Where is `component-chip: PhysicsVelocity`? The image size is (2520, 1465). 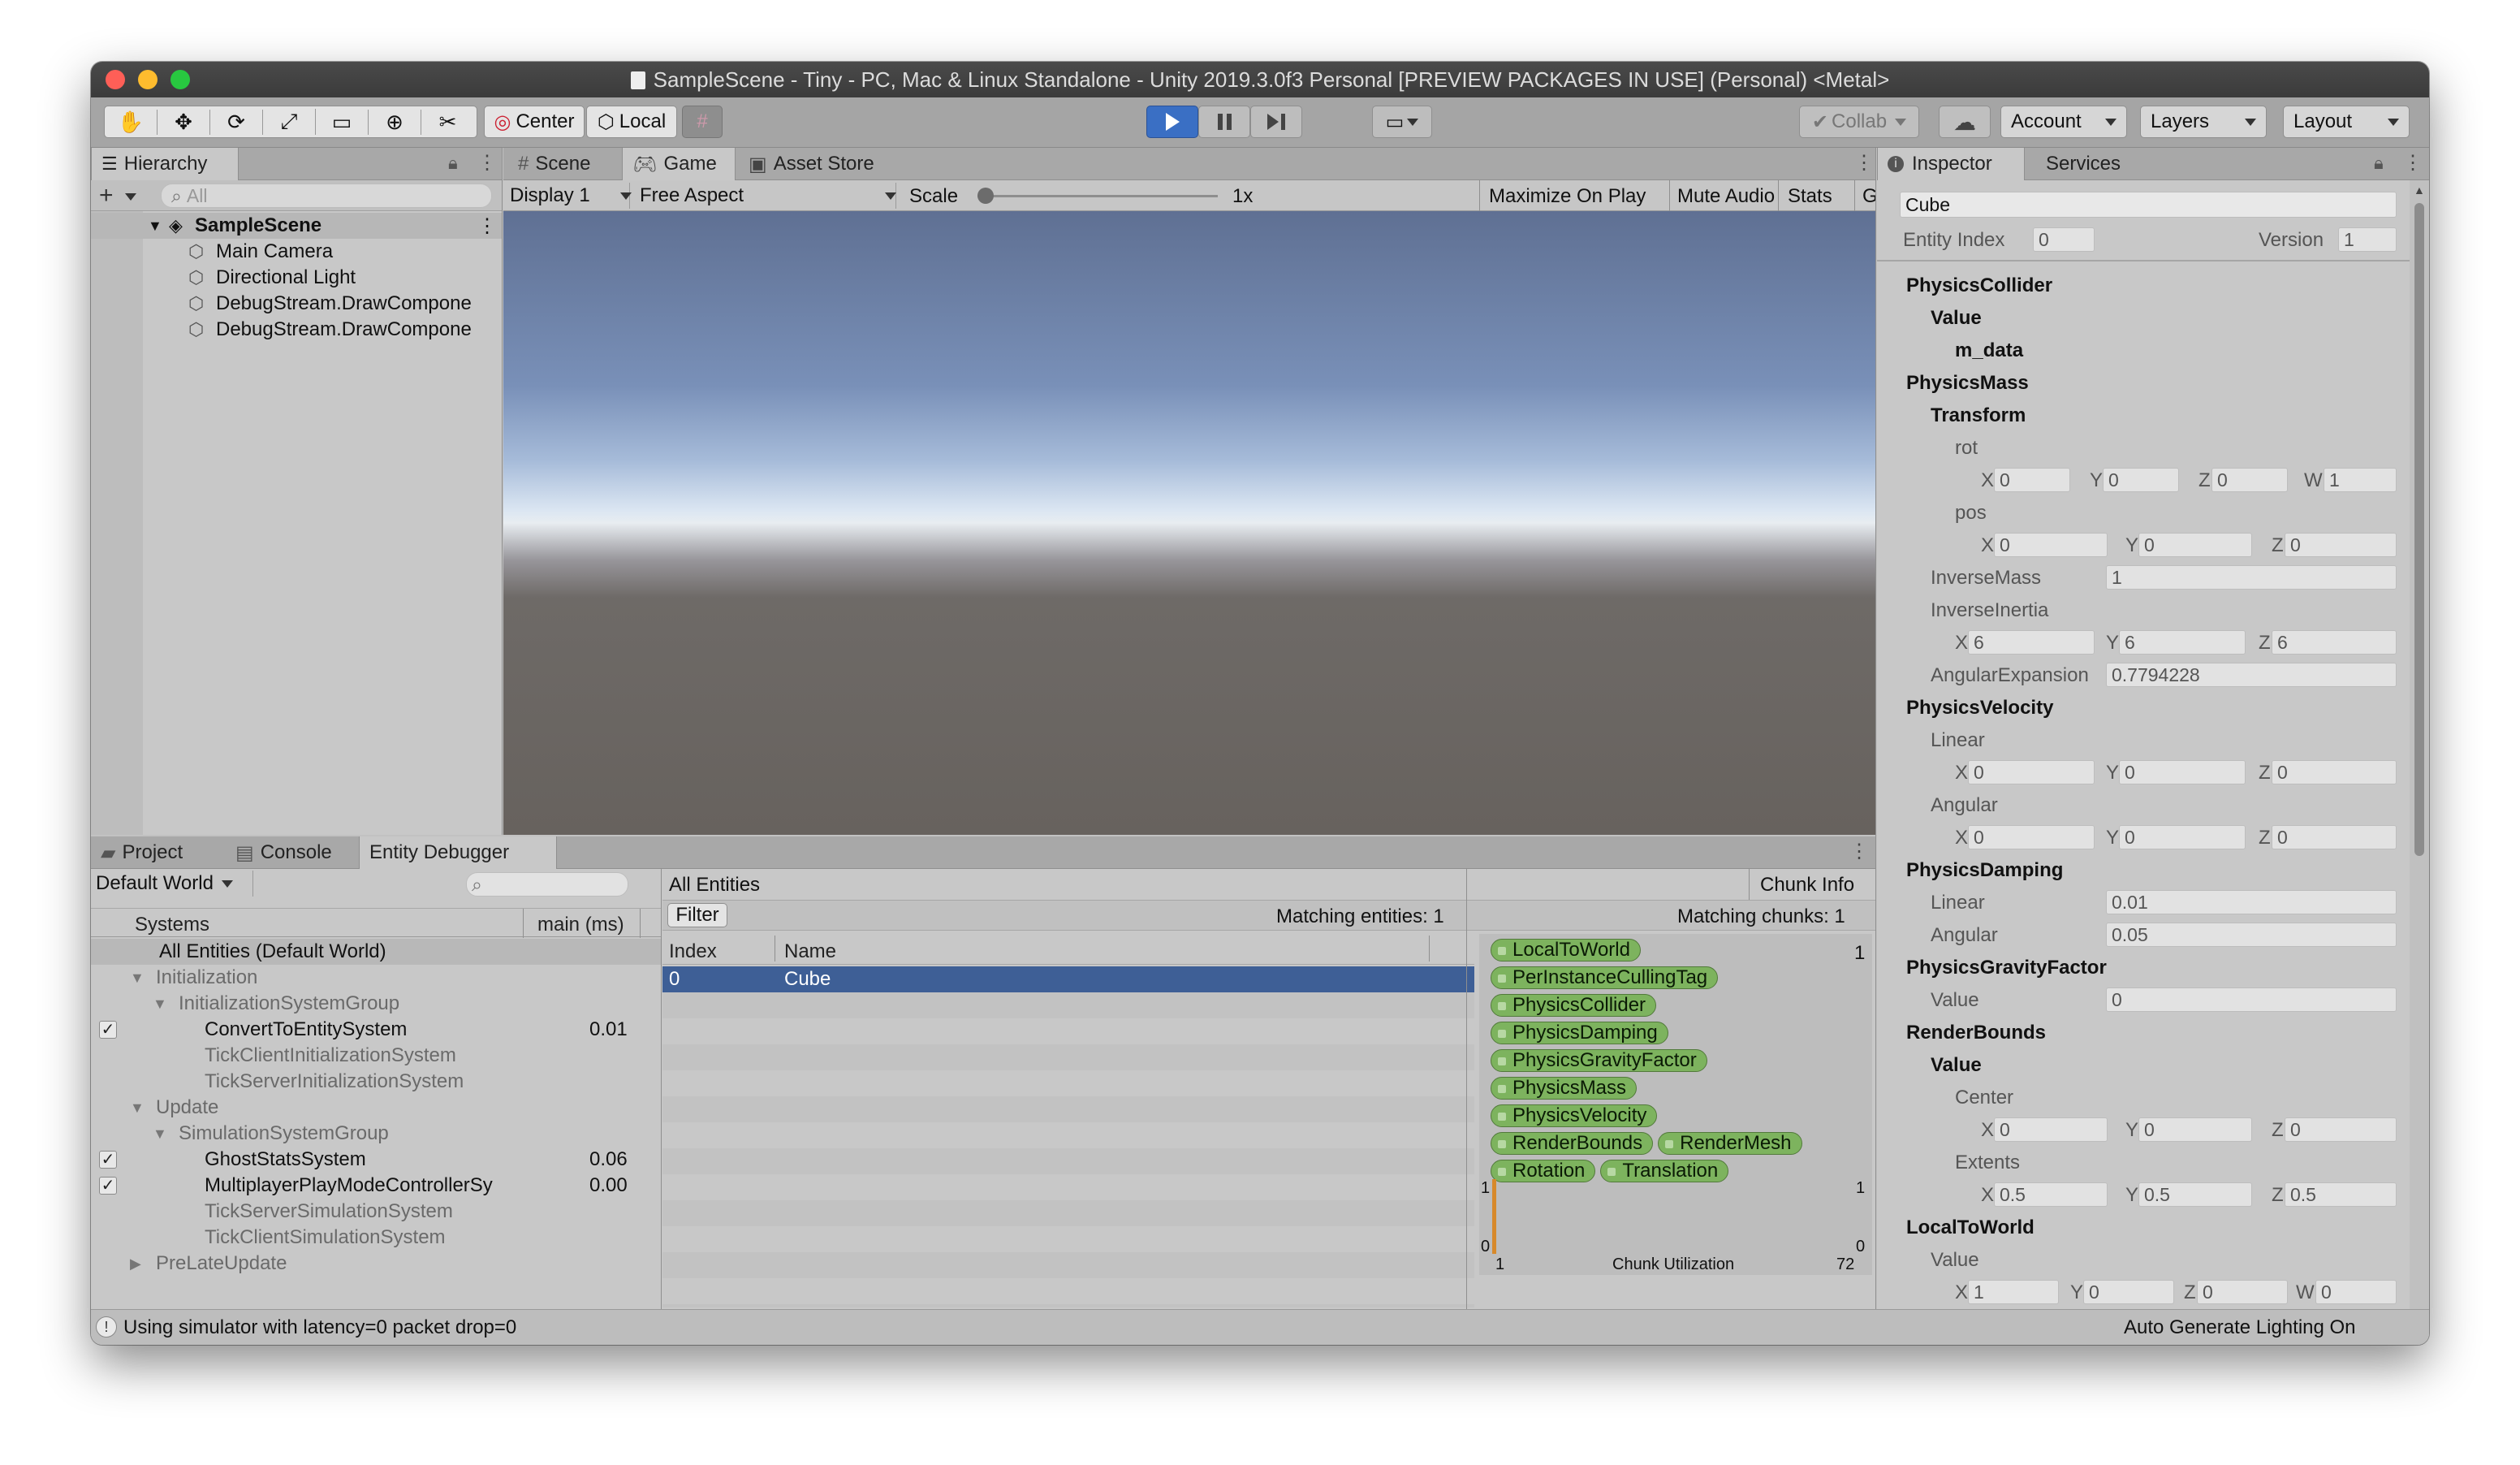
component-chip: PhysicsVelocity is located at coordinates (1574, 1115).